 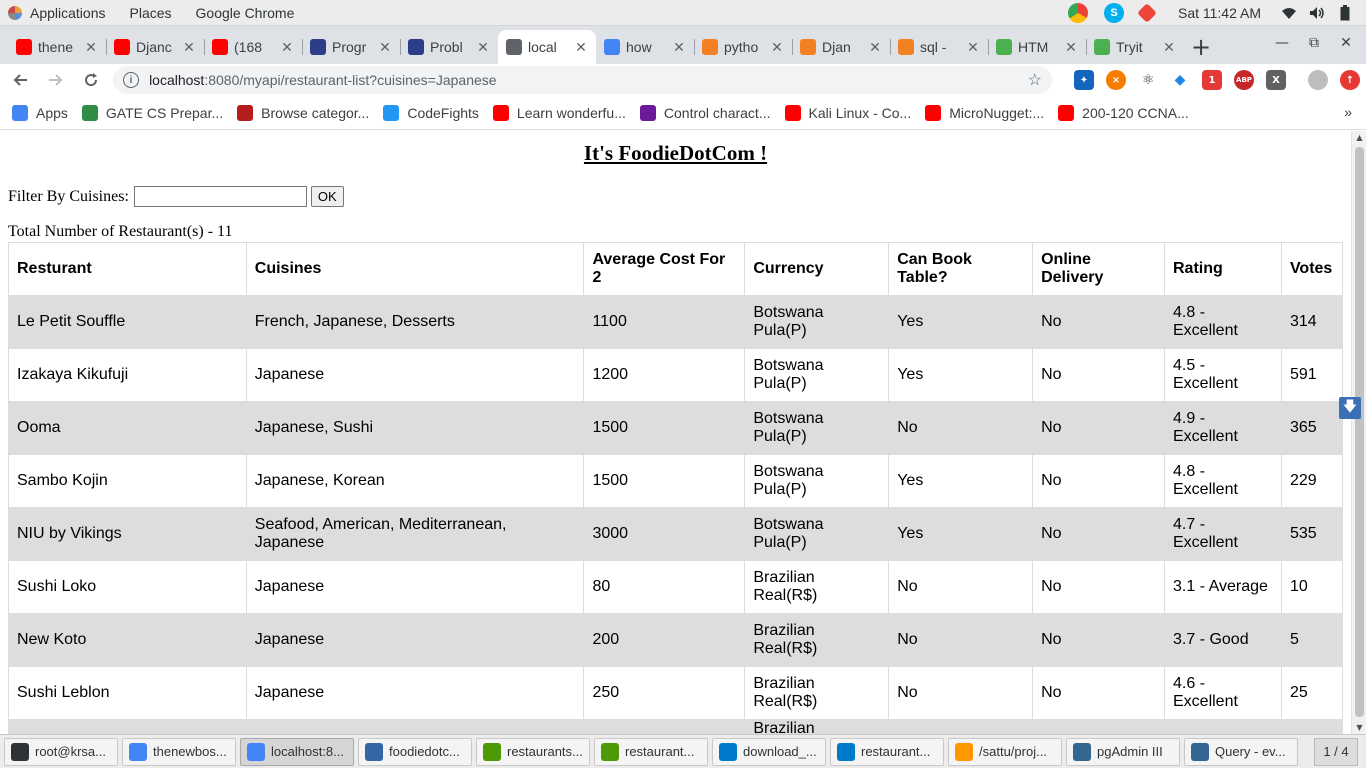 I want to click on site-info-icon: i, so click(x=131, y=80).